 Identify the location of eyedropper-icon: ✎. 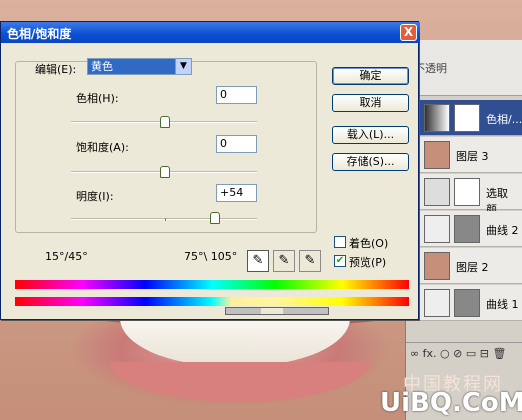
(258, 261).